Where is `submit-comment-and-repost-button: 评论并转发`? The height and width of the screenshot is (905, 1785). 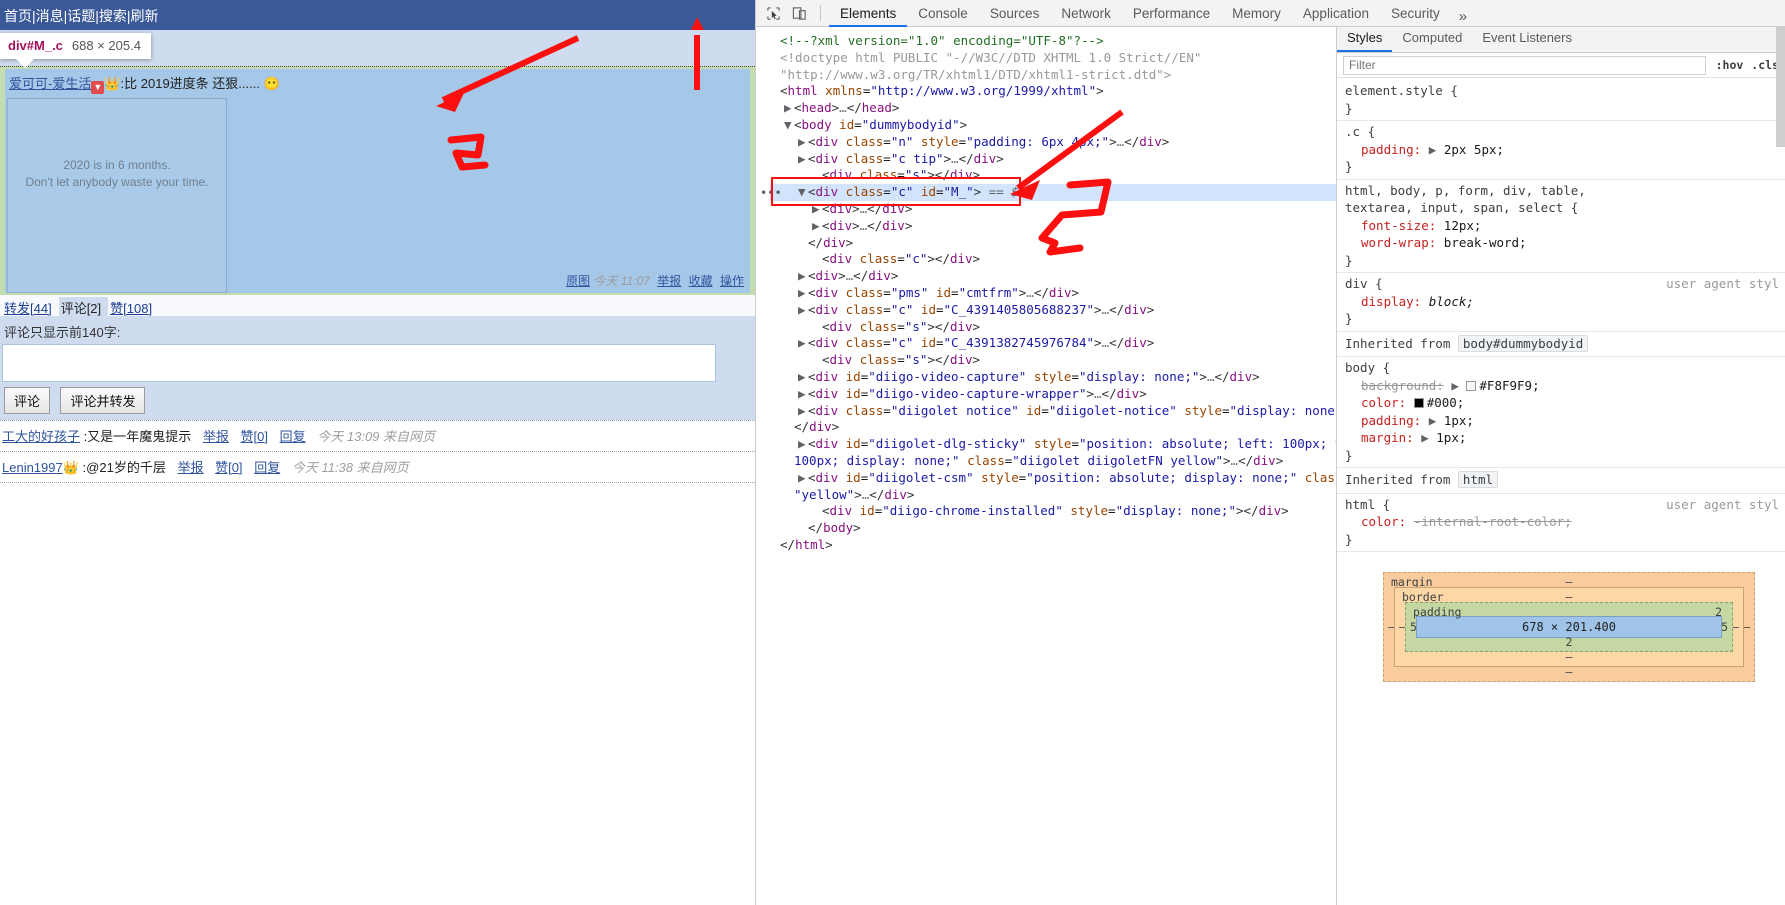 submit-comment-and-repost-button: 评论并转发 is located at coordinates (103, 400).